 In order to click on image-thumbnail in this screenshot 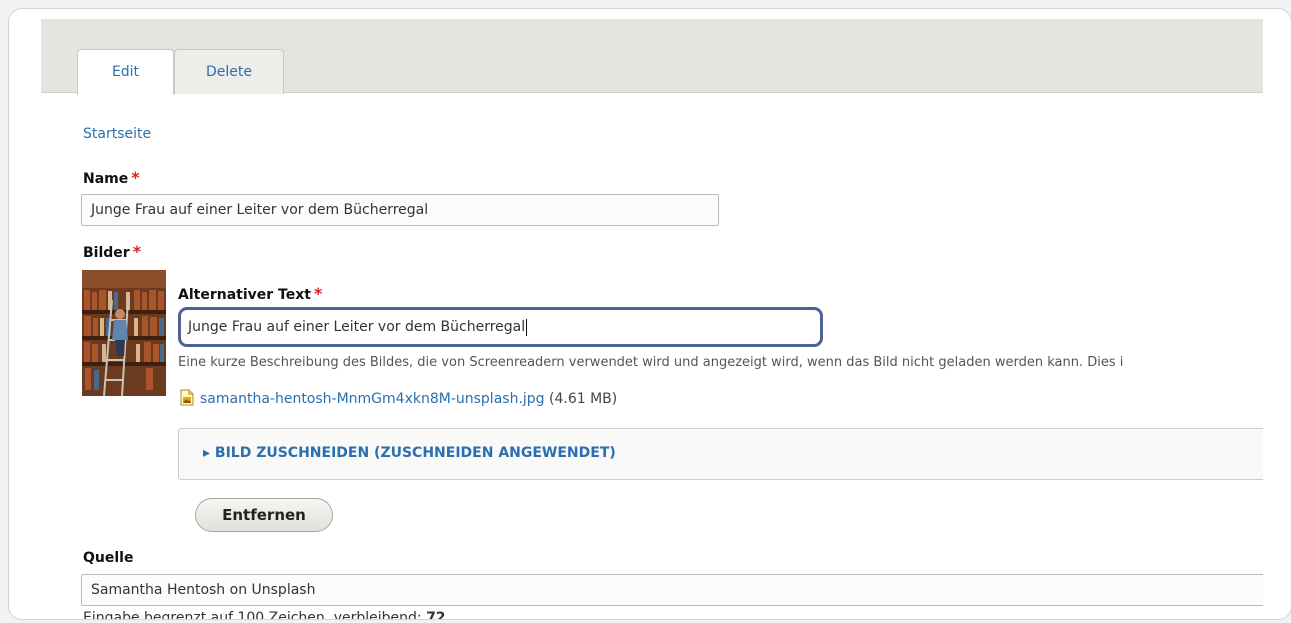, I will do `click(124, 333)`.